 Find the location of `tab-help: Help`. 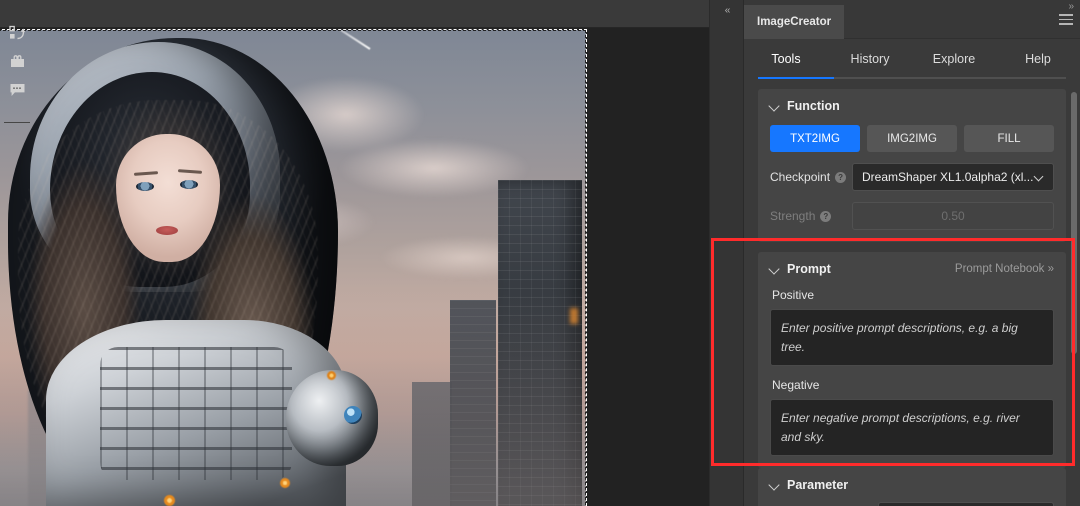

tab-help: Help is located at coordinates (1038, 59).